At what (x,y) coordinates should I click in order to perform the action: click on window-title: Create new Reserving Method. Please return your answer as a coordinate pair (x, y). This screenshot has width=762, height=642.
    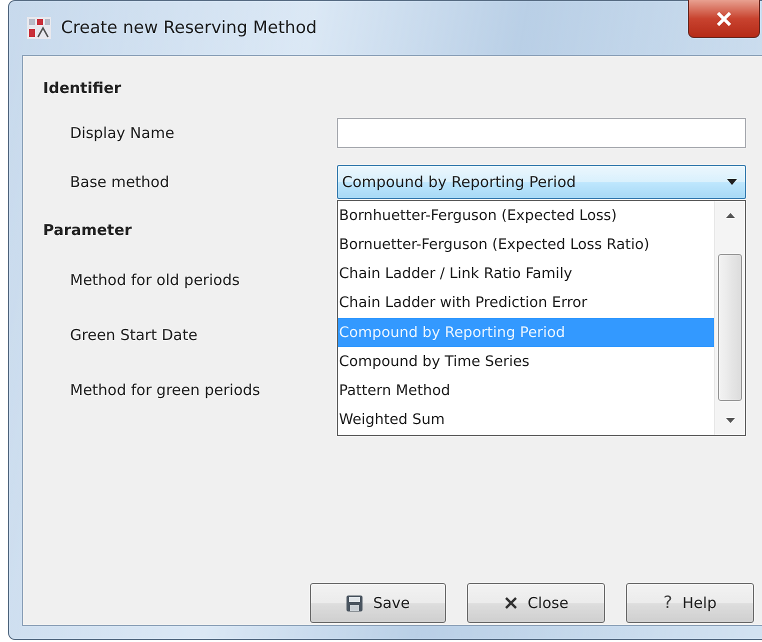
    Looking at the image, I should click on (189, 28).